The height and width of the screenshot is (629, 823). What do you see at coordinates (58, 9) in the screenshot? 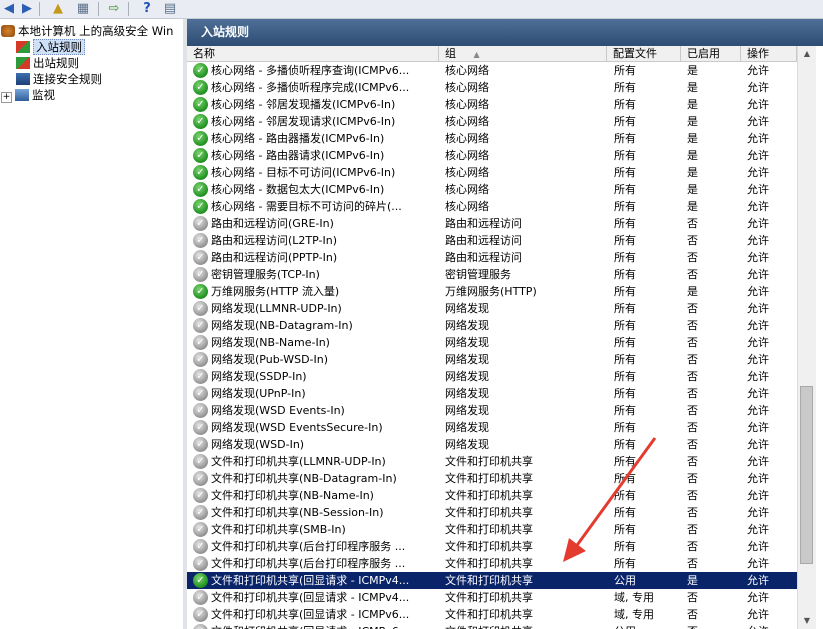
I see `up-folder-icon: ▲` at bounding box center [58, 9].